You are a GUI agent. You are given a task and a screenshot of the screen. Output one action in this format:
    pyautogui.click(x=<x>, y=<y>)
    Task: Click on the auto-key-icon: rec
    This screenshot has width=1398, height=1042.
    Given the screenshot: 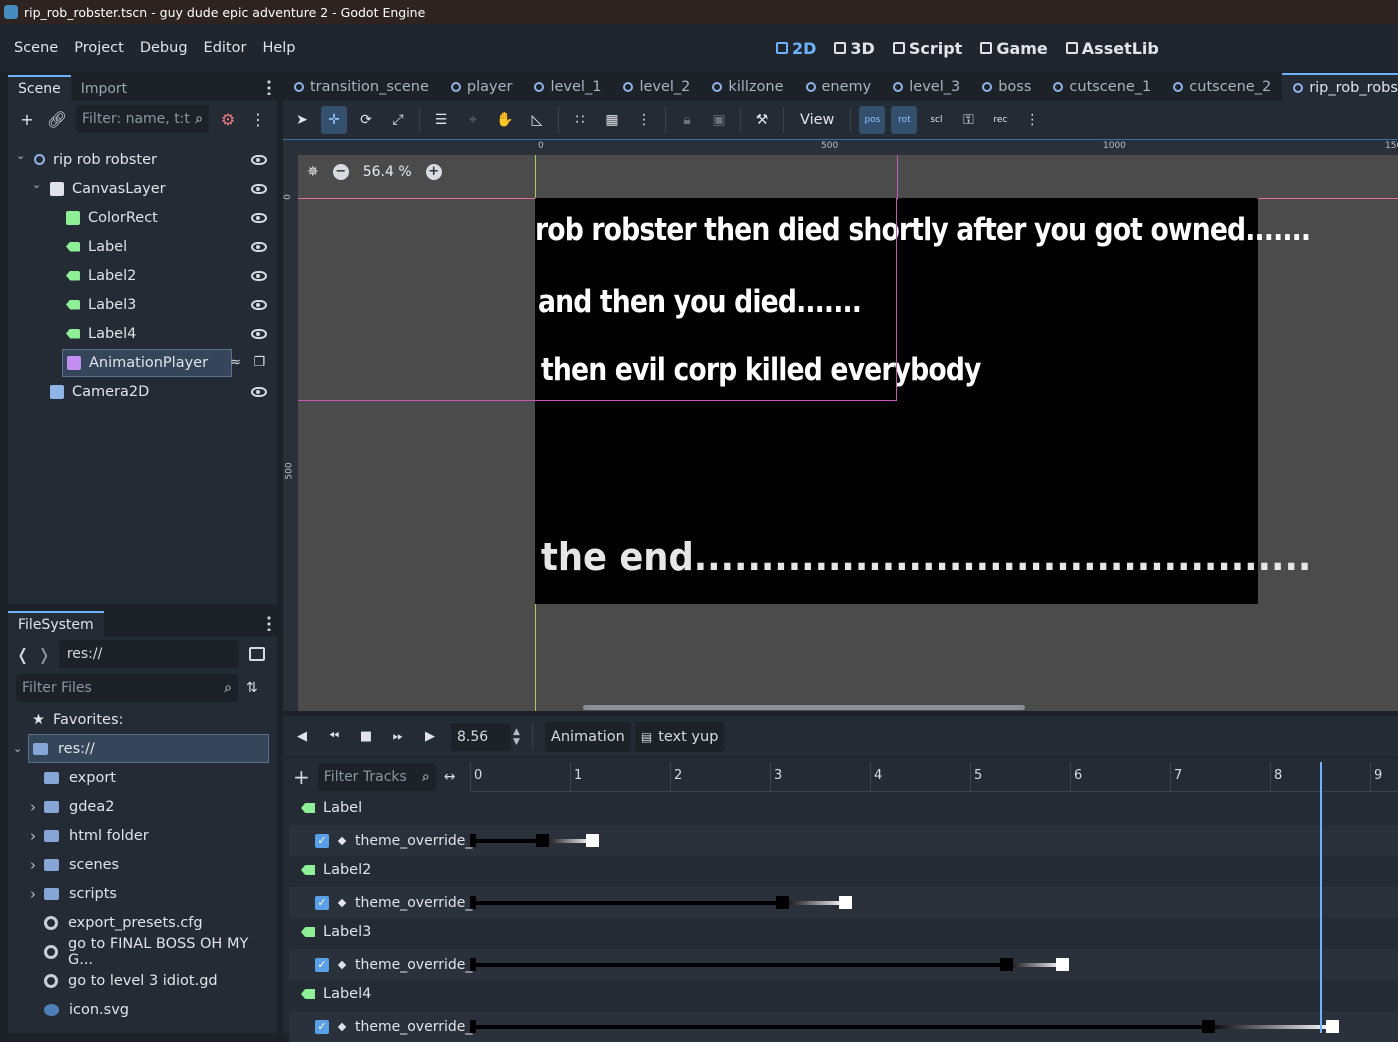 What is the action you would take?
    pyautogui.click(x=1000, y=120)
    